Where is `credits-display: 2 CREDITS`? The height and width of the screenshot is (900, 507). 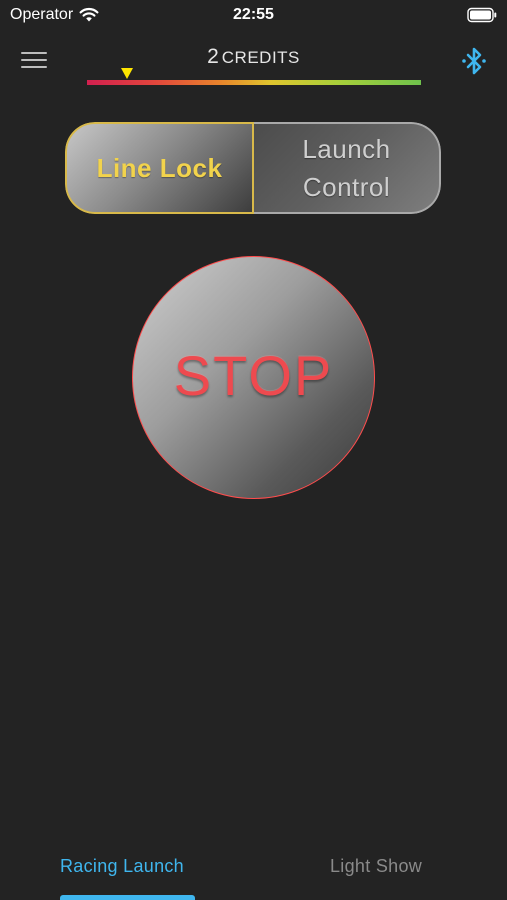 credits-display: 2 CREDITS is located at coordinates (253, 57).